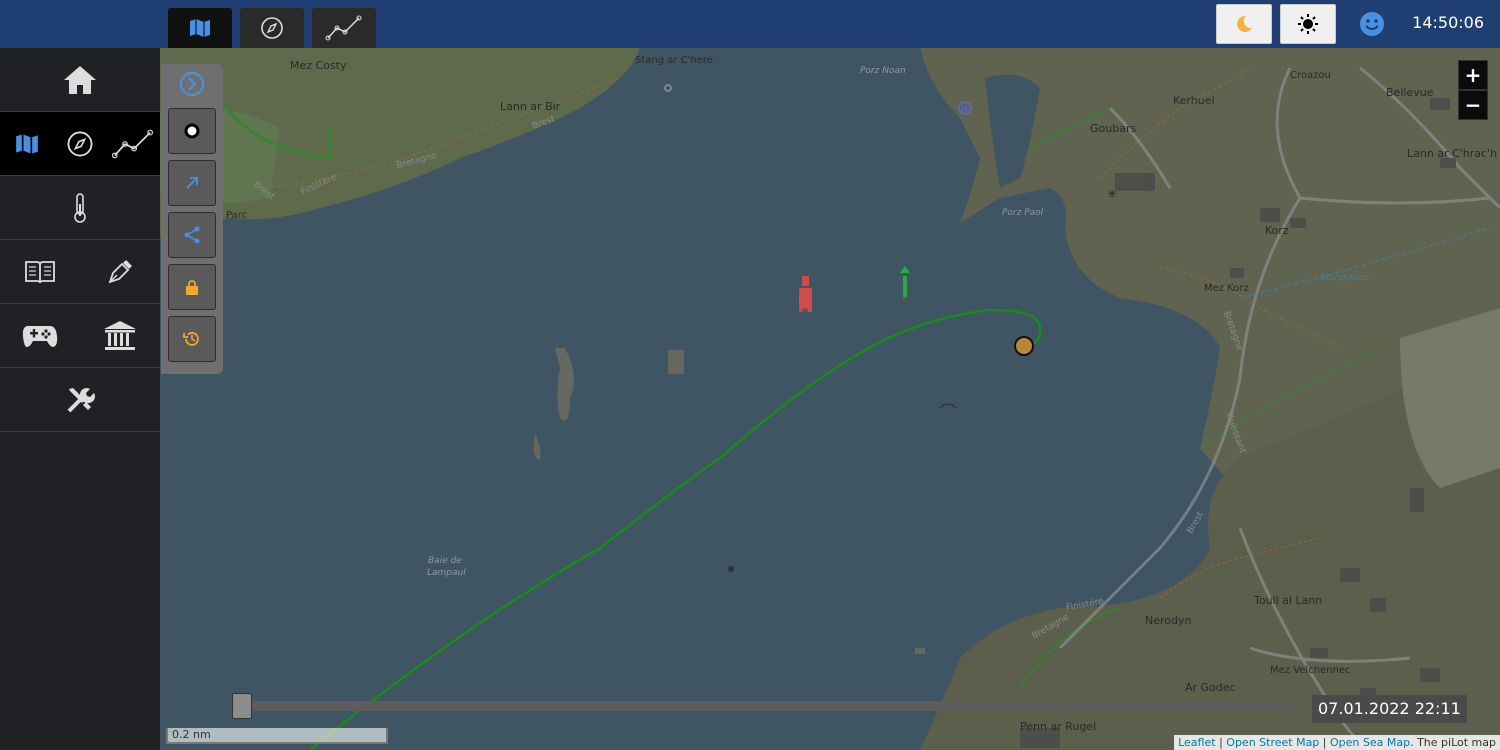  Describe the element at coordinates (318, 65) in the screenshot. I see `map-label-mez-costy: Mez Costy` at that location.